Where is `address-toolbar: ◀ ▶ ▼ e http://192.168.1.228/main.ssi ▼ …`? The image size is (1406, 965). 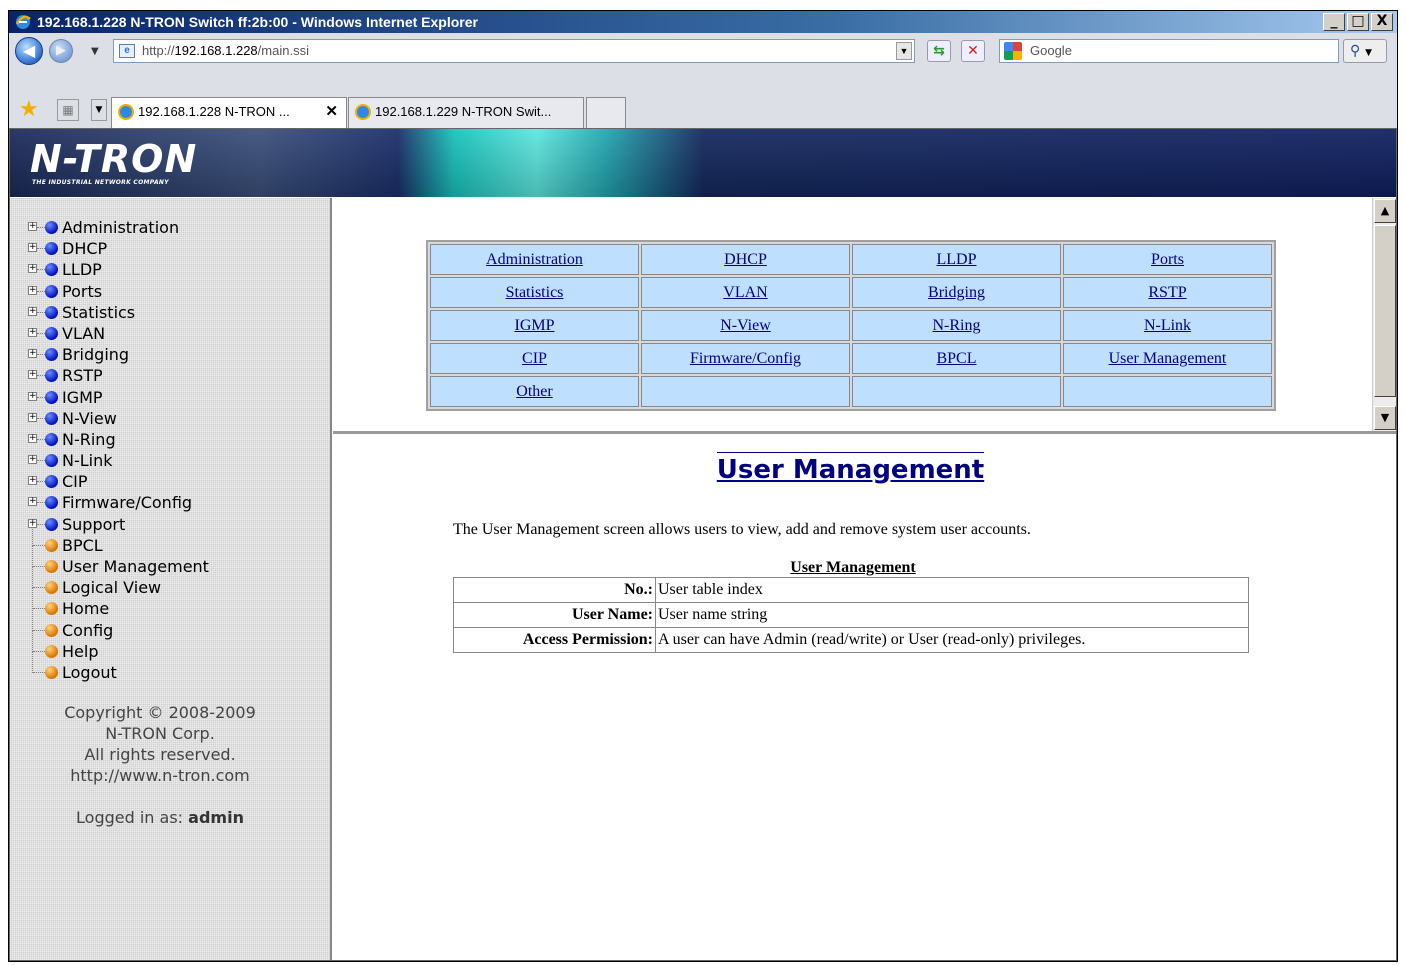
address-toolbar: ◀ ▶ ▼ e http://192.168.1.228/main.ssi ▼ … is located at coordinates (703, 51).